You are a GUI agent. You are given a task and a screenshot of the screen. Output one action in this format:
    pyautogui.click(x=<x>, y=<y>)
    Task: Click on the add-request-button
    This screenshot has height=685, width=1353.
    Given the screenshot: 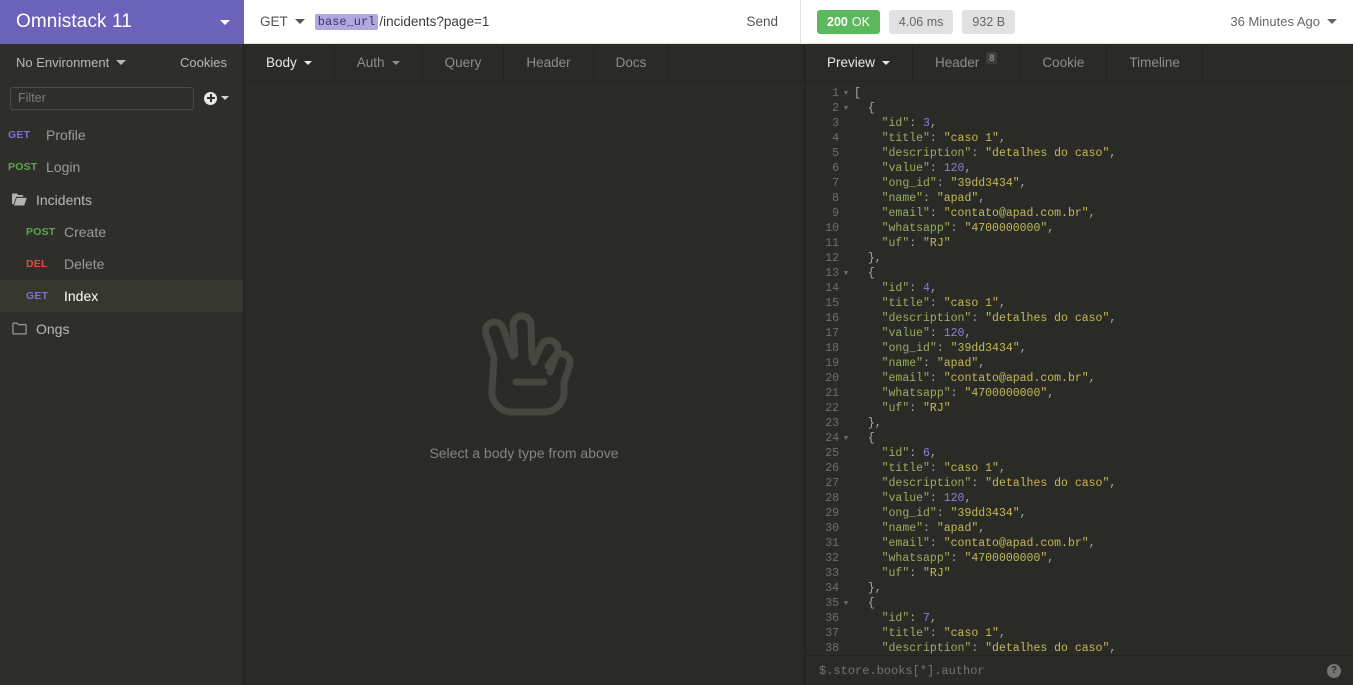 What is the action you would take?
    pyautogui.click(x=216, y=98)
    